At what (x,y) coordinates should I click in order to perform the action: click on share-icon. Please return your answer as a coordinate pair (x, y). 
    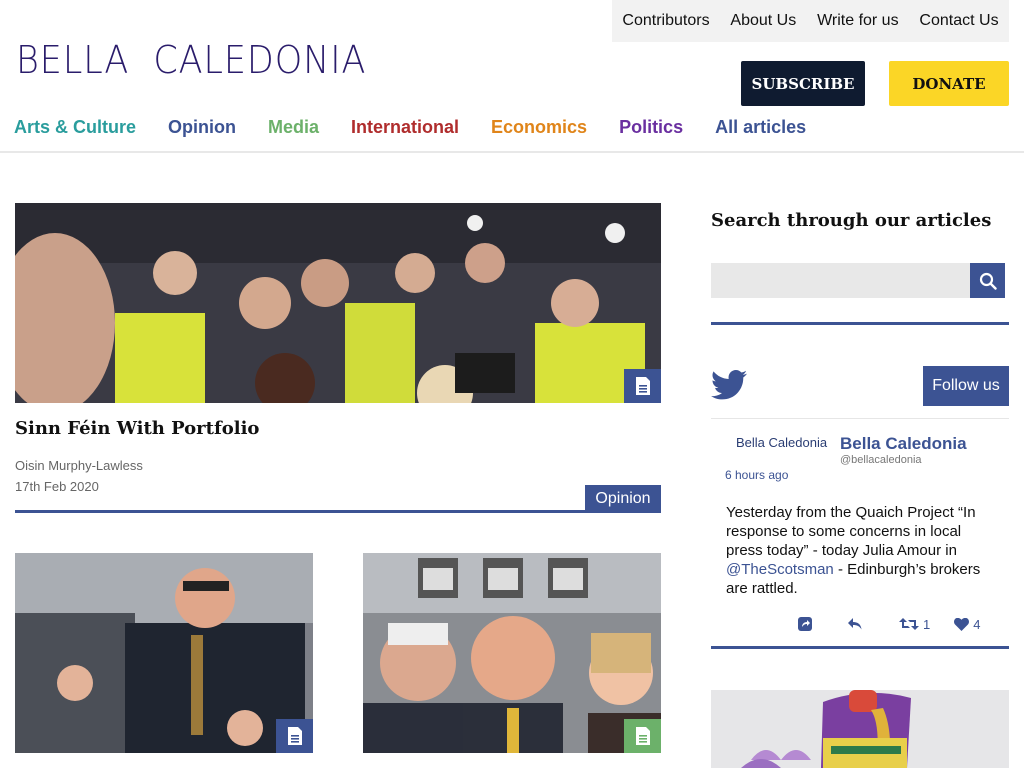
    Looking at the image, I should click on (805, 624).